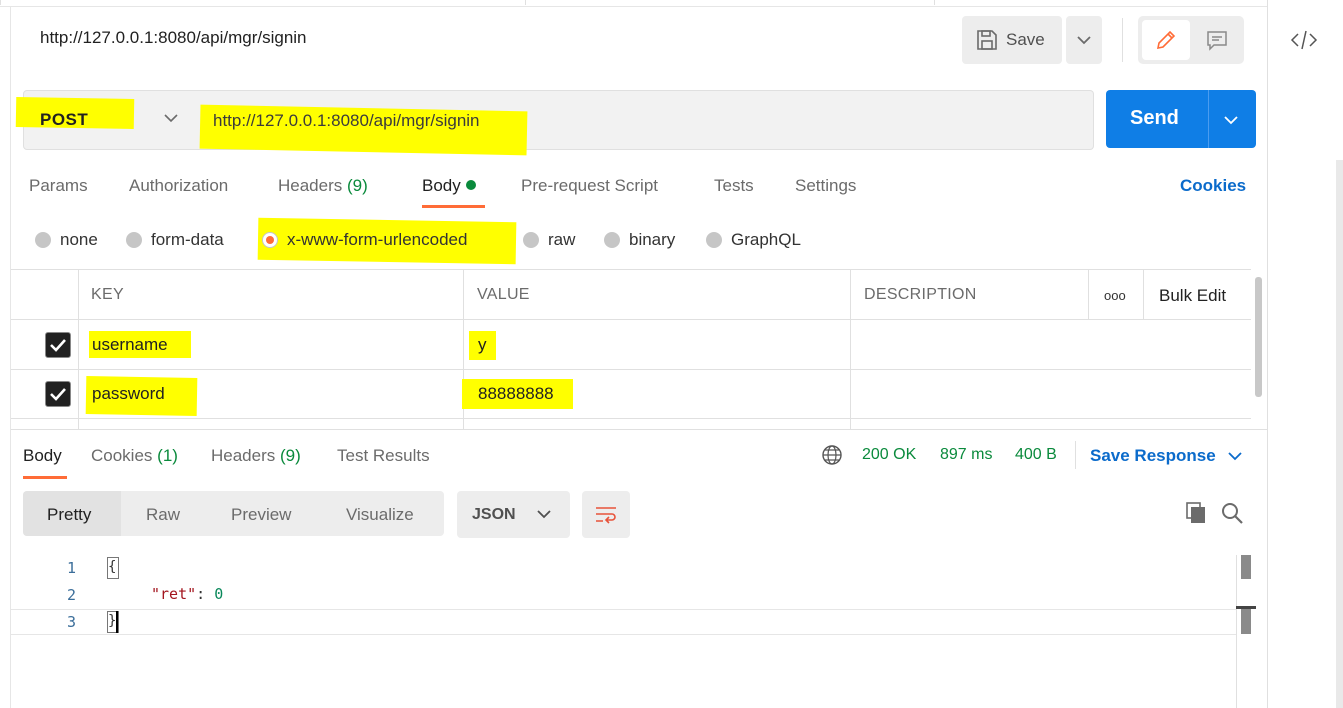  What do you see at coordinates (494, 514) in the screenshot?
I see `format-label: JSON` at bounding box center [494, 514].